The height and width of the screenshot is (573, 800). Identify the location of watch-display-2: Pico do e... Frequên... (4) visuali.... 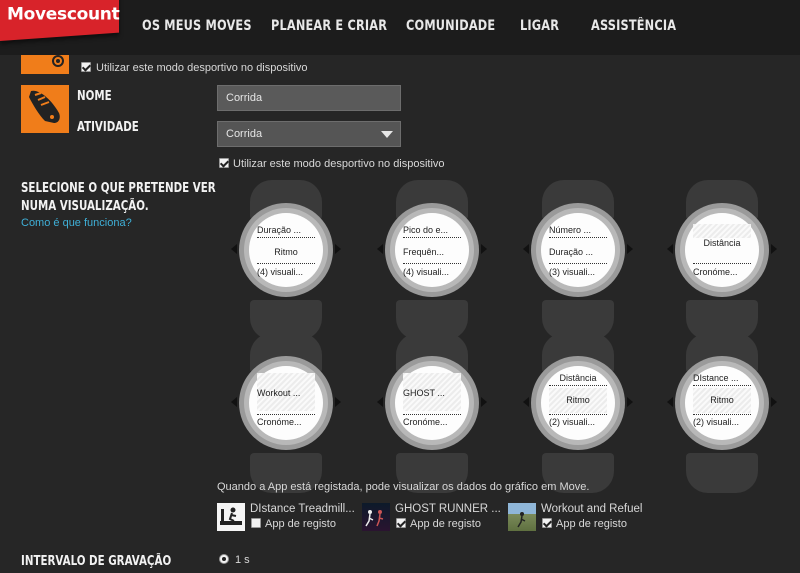
(432, 260).